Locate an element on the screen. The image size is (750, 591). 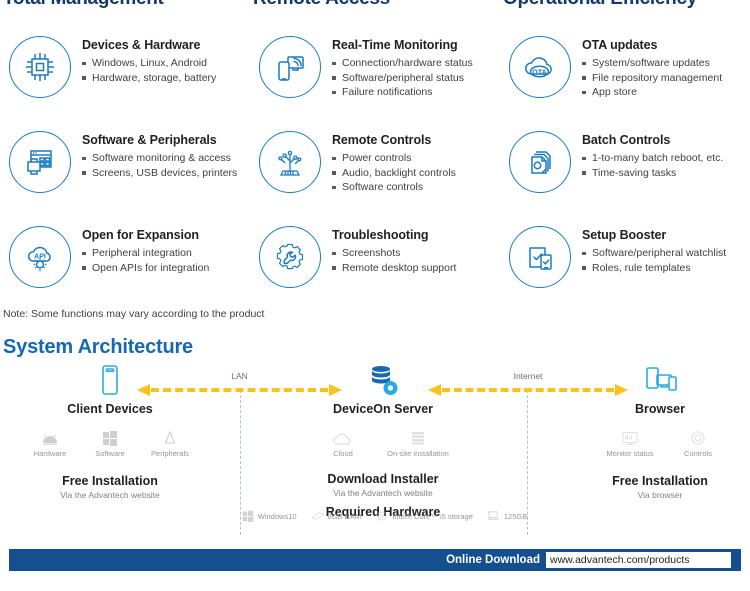
chip-icon is located at coordinates (40, 67).